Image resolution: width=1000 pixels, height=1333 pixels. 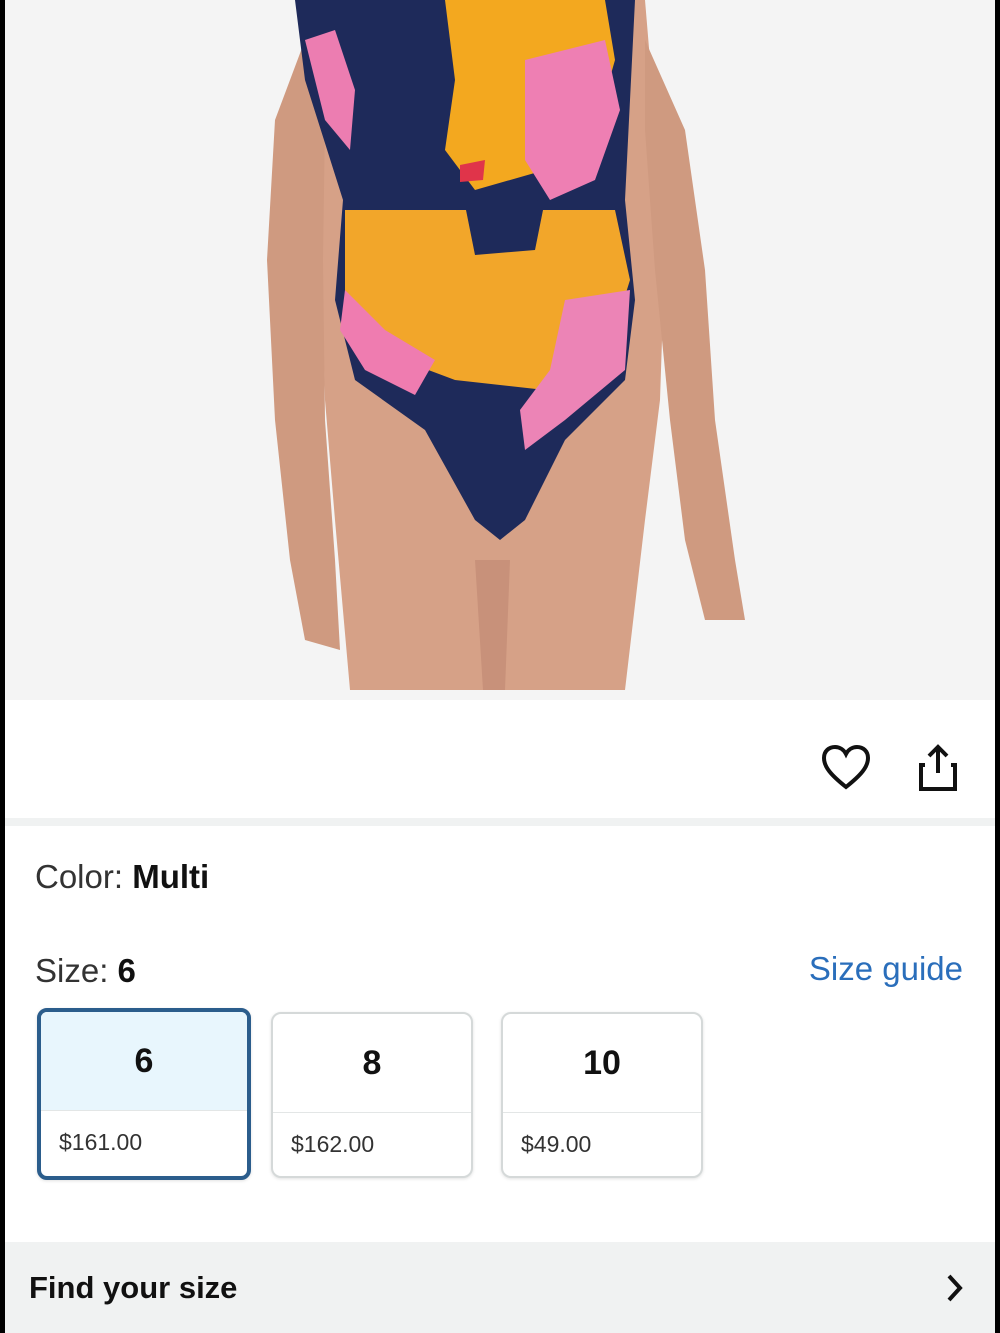 What do you see at coordinates (602, 1063) in the screenshot?
I see `size-option-label: 10` at bounding box center [602, 1063].